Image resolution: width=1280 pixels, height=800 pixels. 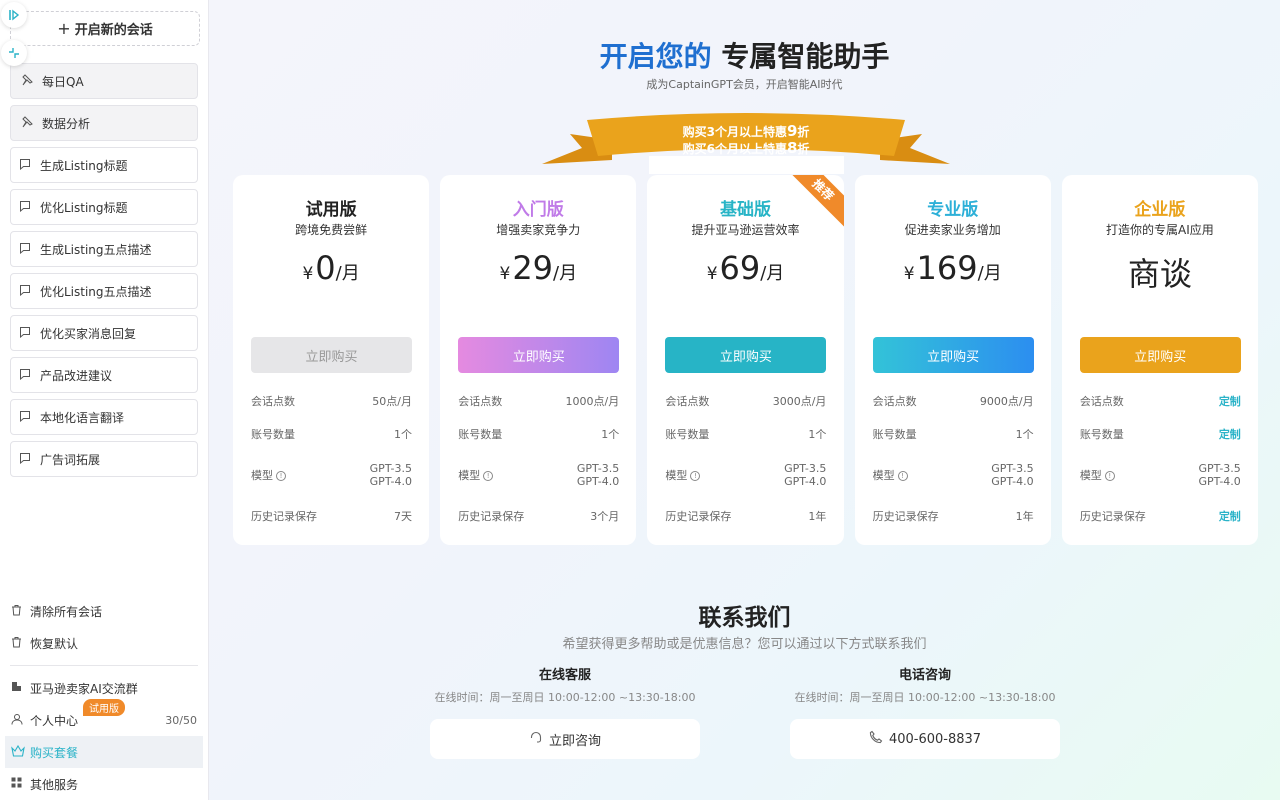 What do you see at coordinates (1160, 210) in the screenshot?
I see `plan-name: 企业版` at bounding box center [1160, 210].